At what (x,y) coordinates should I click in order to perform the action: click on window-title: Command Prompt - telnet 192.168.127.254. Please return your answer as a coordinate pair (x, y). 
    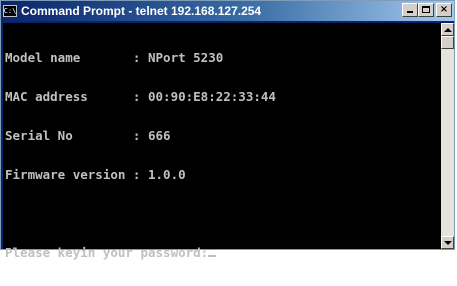
    Looking at the image, I should click on (141, 11).